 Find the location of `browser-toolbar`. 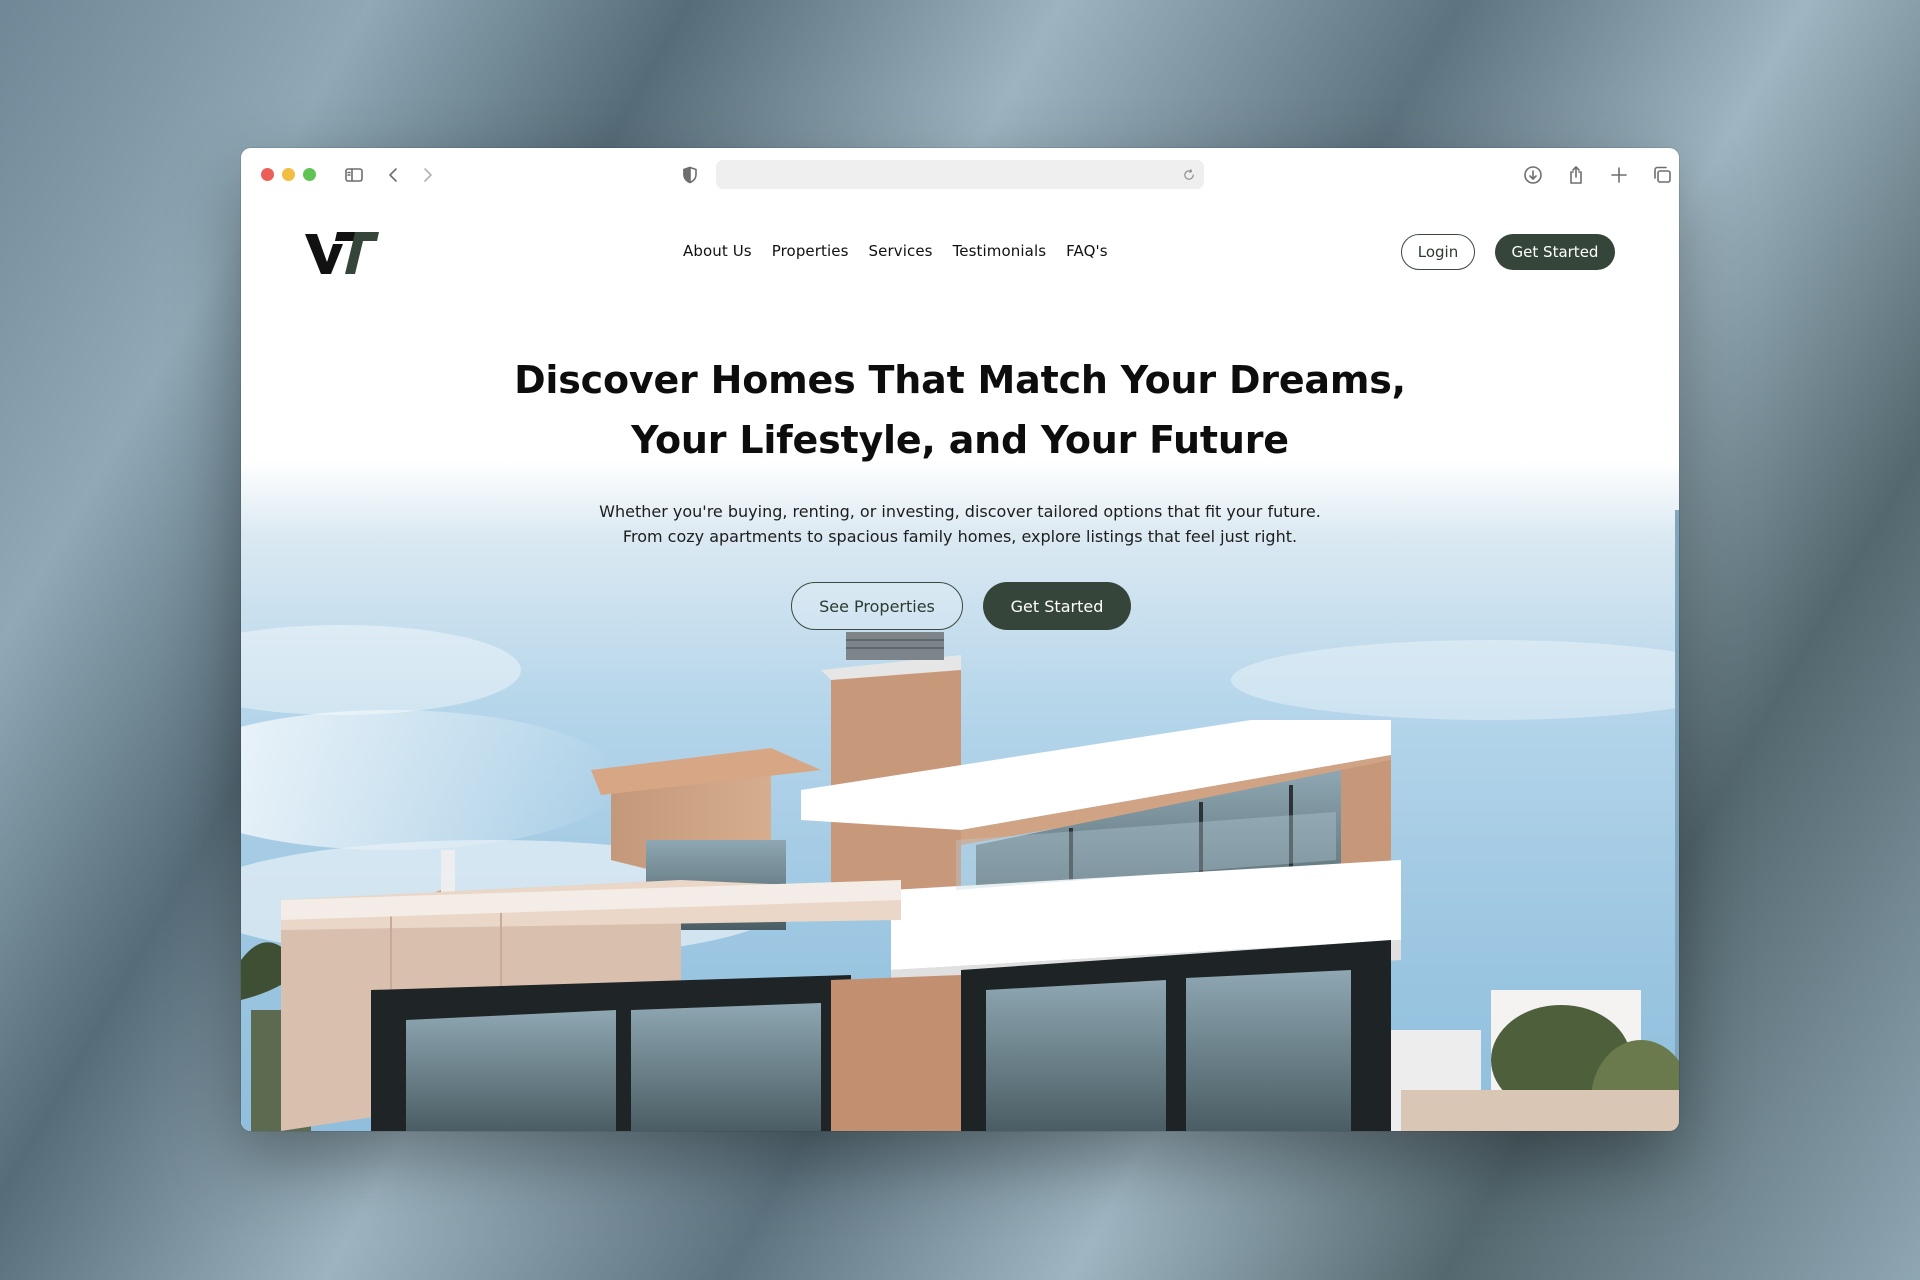

browser-toolbar is located at coordinates (960, 174).